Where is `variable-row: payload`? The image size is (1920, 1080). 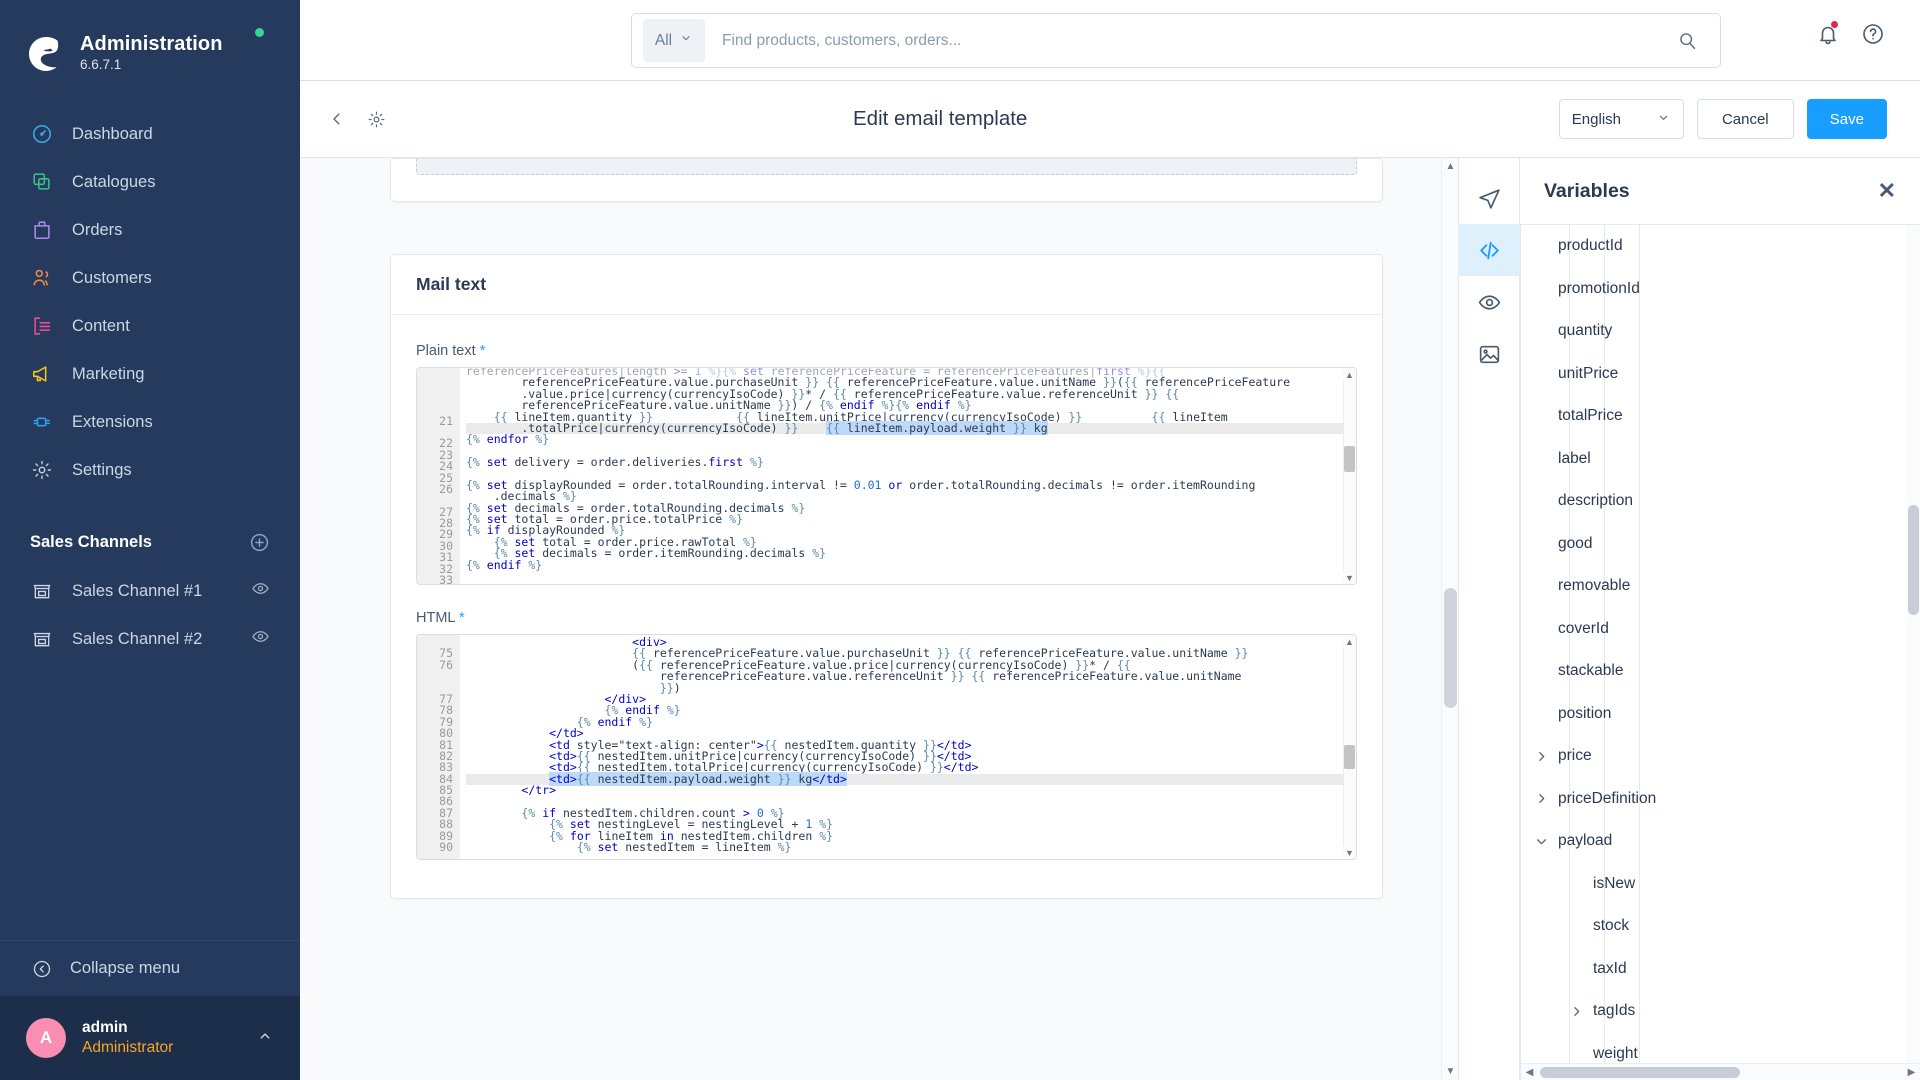
variable-row: payload is located at coordinates (1720, 841).